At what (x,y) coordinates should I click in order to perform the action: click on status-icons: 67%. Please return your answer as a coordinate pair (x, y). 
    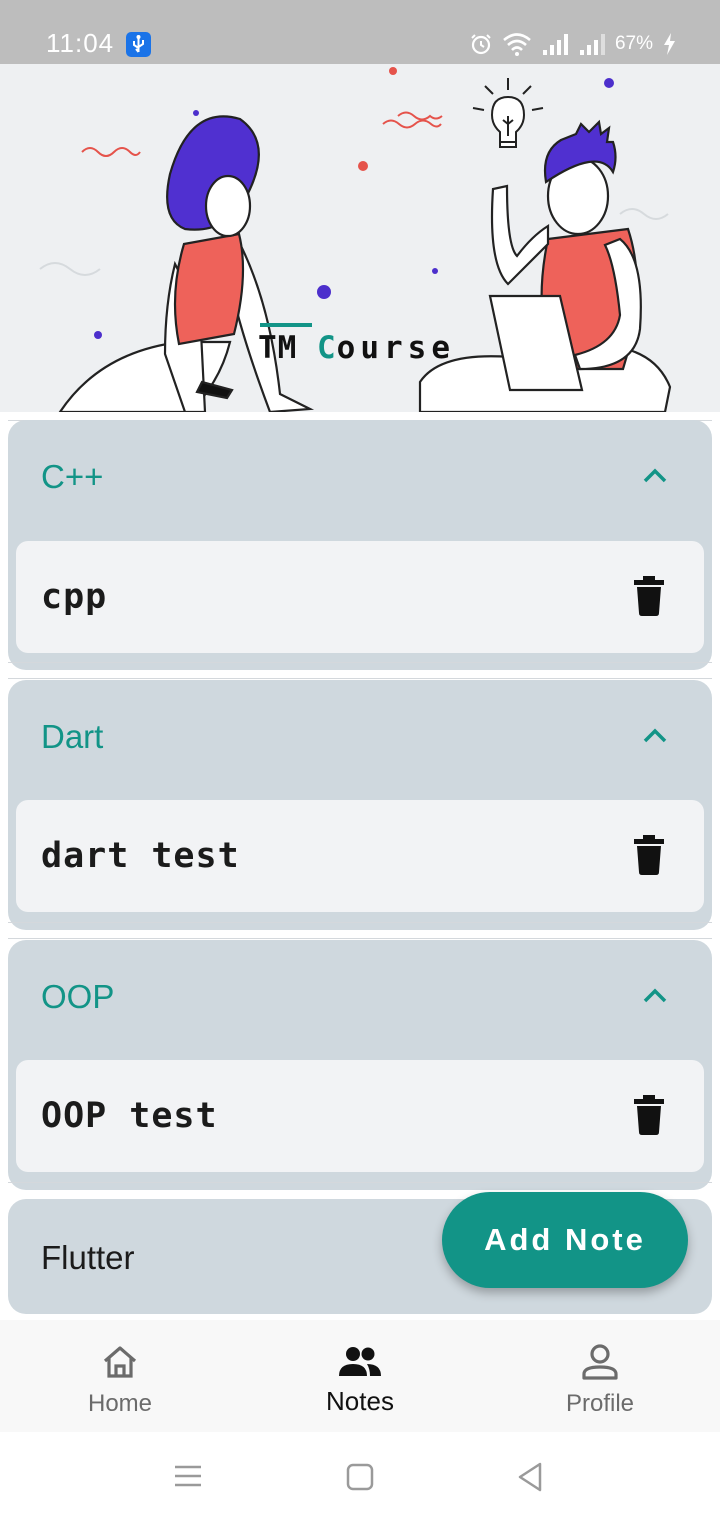
    Looking at the image, I should click on (572, 44).